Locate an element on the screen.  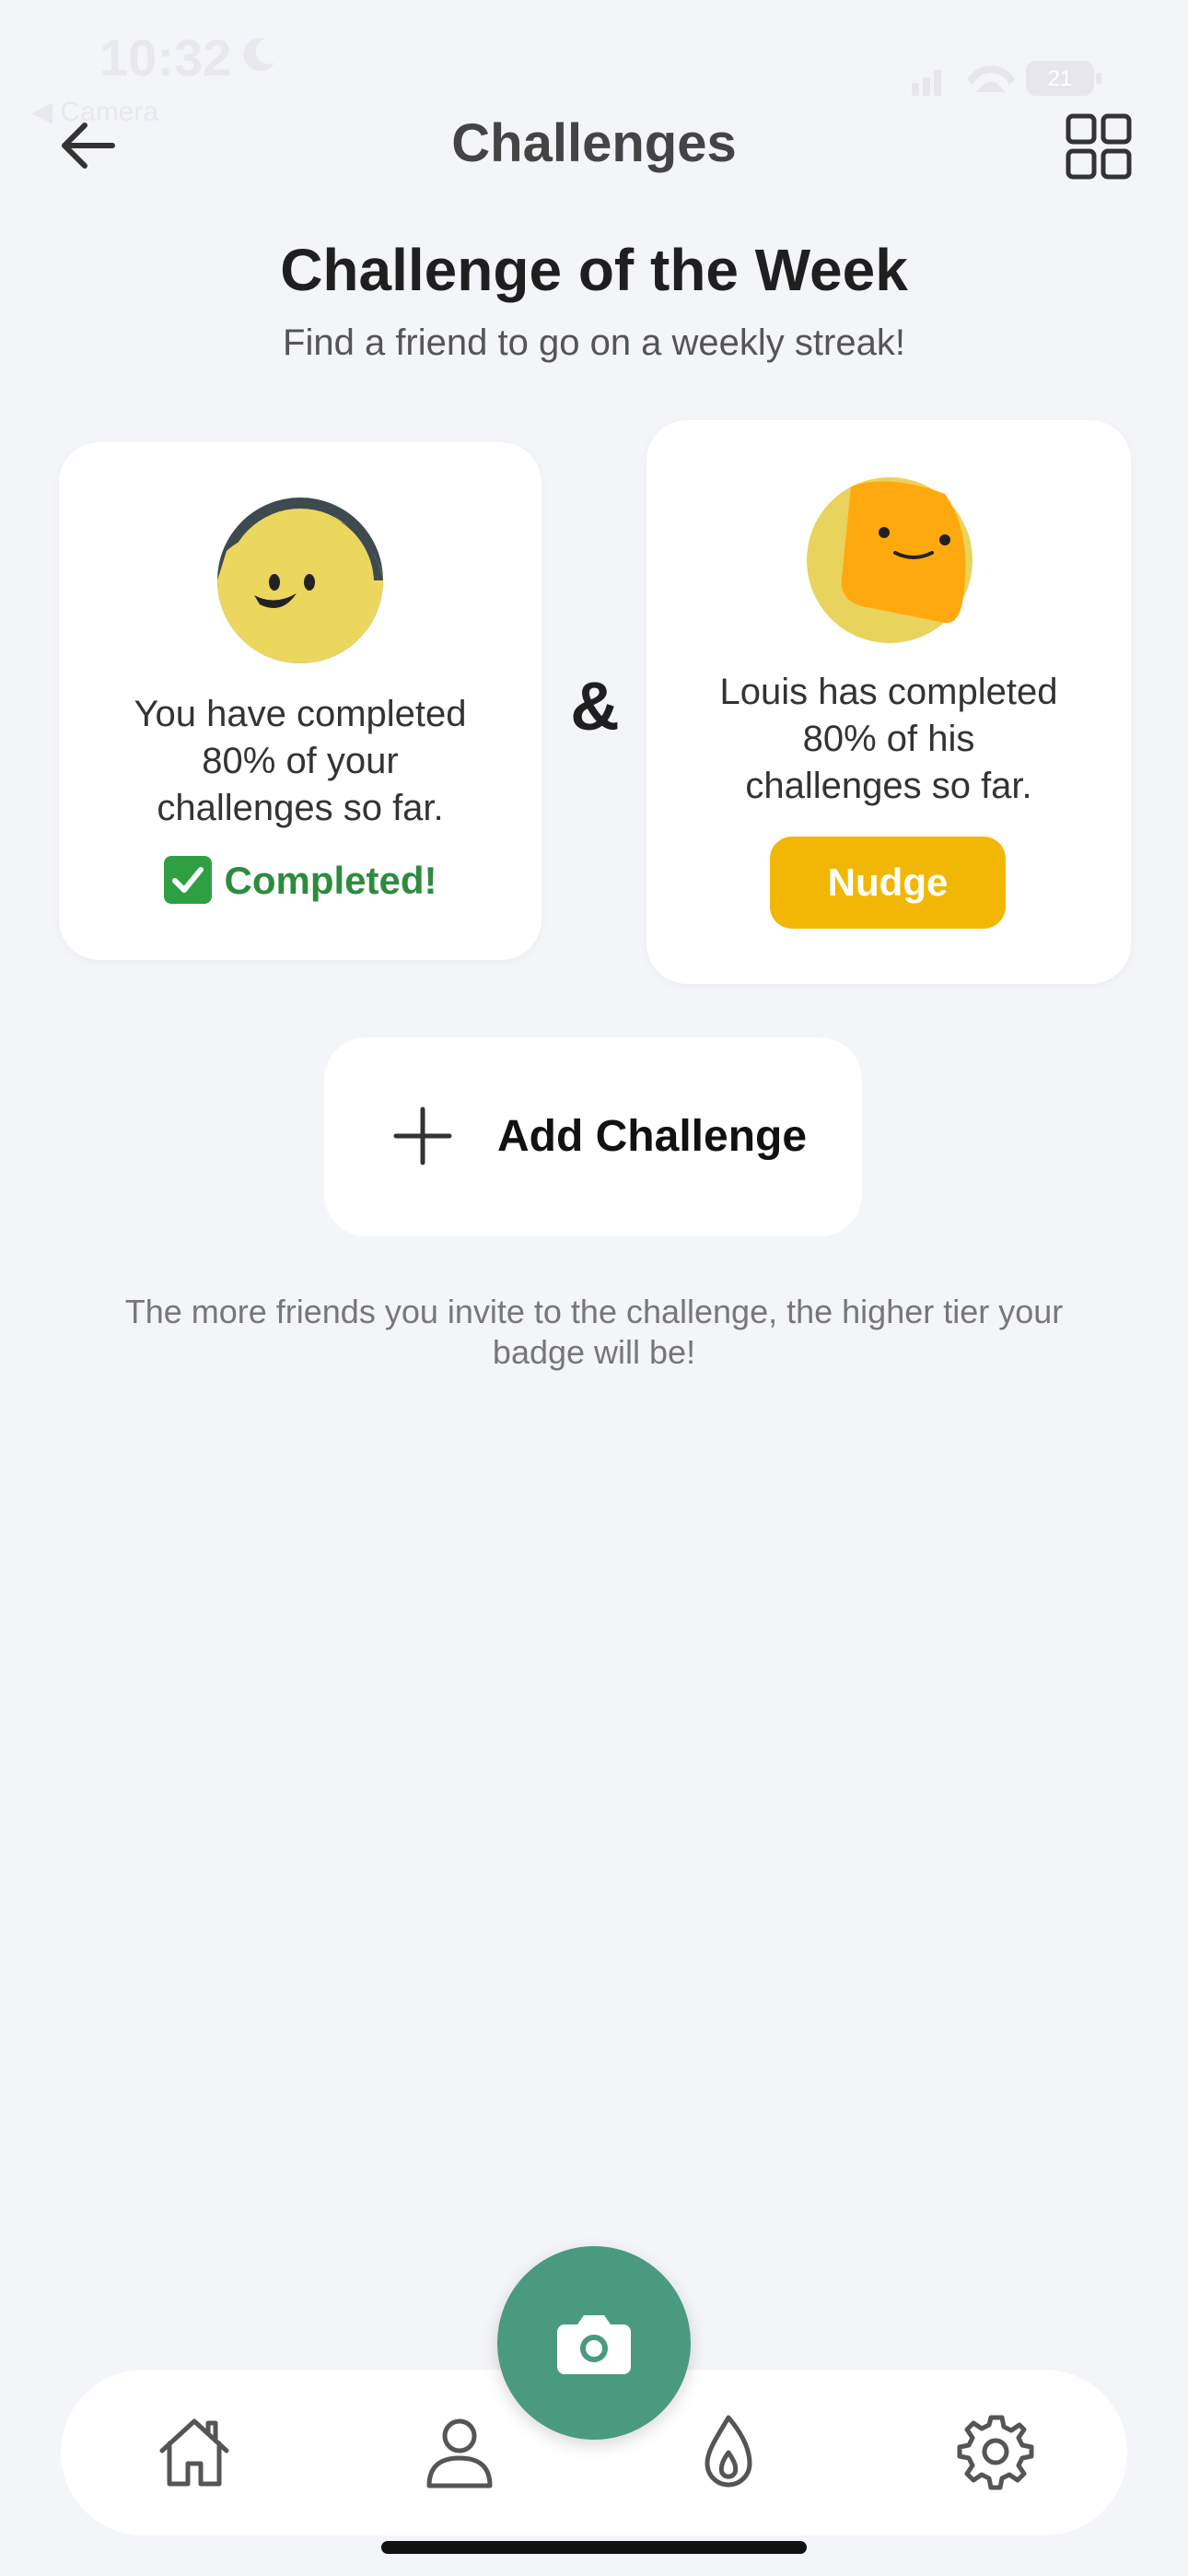
battery-level: 21 is located at coordinates (1060, 78).